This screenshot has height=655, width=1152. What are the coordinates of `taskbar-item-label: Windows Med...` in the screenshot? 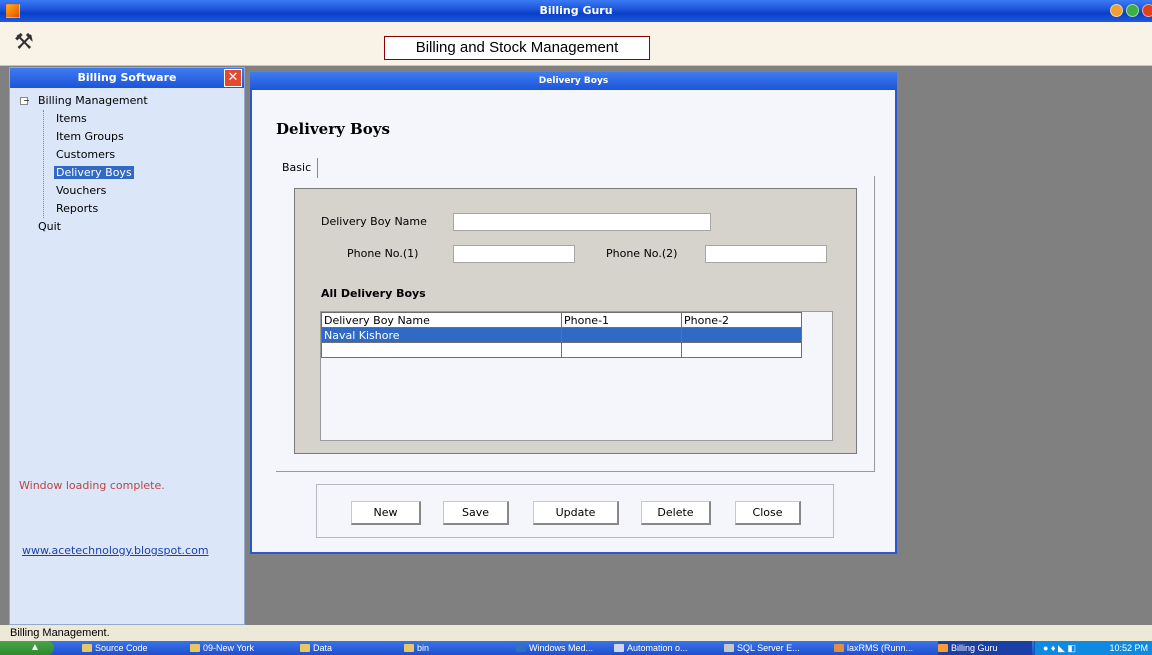 It's located at (561, 648).